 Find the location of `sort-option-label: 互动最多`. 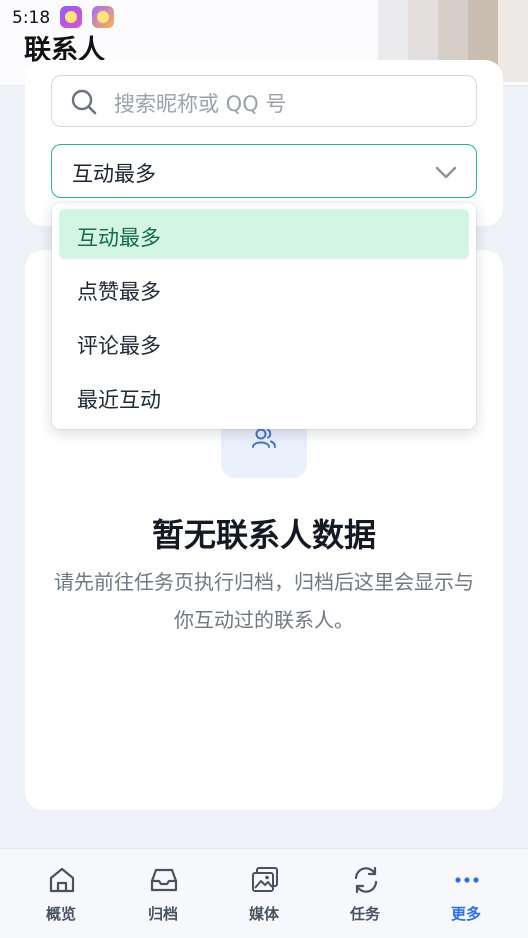

sort-option-label: 互动最多 is located at coordinates (119, 238).